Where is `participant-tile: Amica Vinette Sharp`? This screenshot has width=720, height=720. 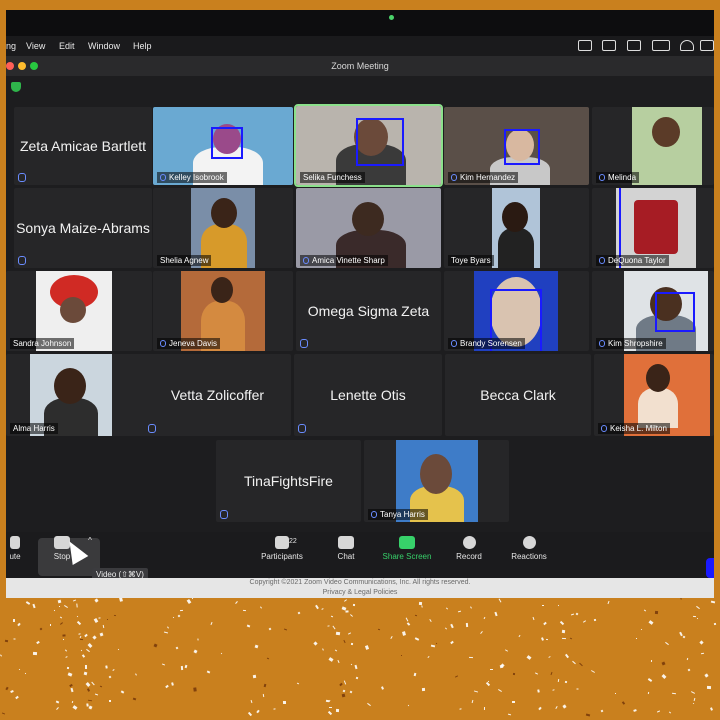 participant-tile: Amica Vinette Sharp is located at coordinates (368, 228).